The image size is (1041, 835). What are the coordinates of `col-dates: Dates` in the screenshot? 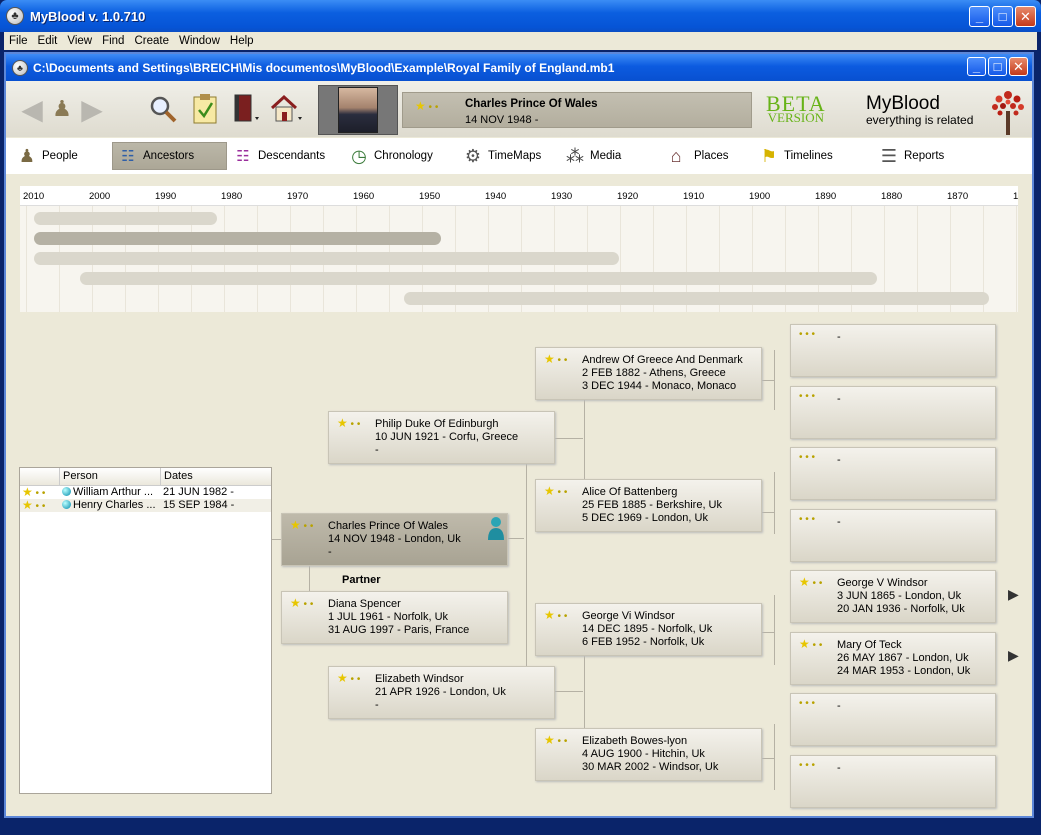 It's located at (216, 476).